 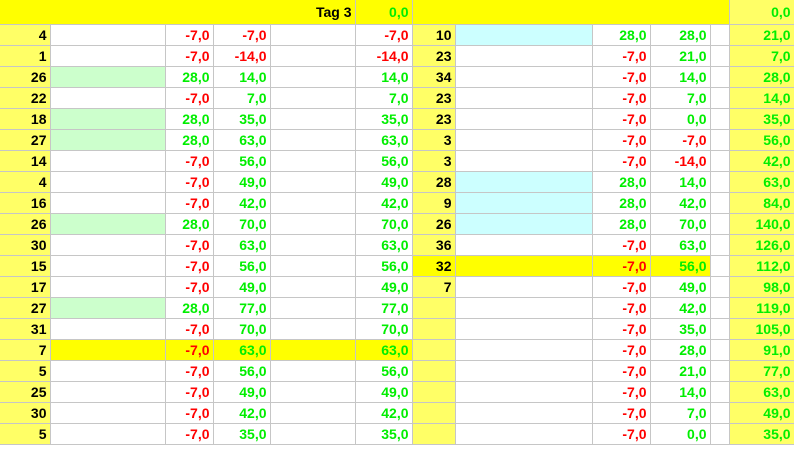 What do you see at coordinates (680, 182) in the screenshot?
I see `right-sum-cell: 14,0` at bounding box center [680, 182].